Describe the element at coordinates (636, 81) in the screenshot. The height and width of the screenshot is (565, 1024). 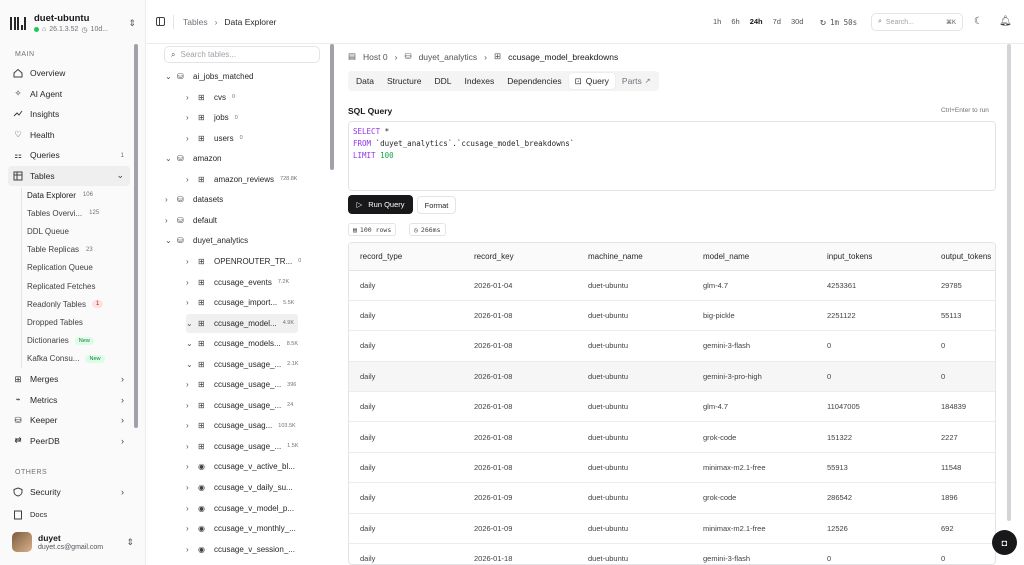
I see `tab-parts: Parts ↗` at that location.